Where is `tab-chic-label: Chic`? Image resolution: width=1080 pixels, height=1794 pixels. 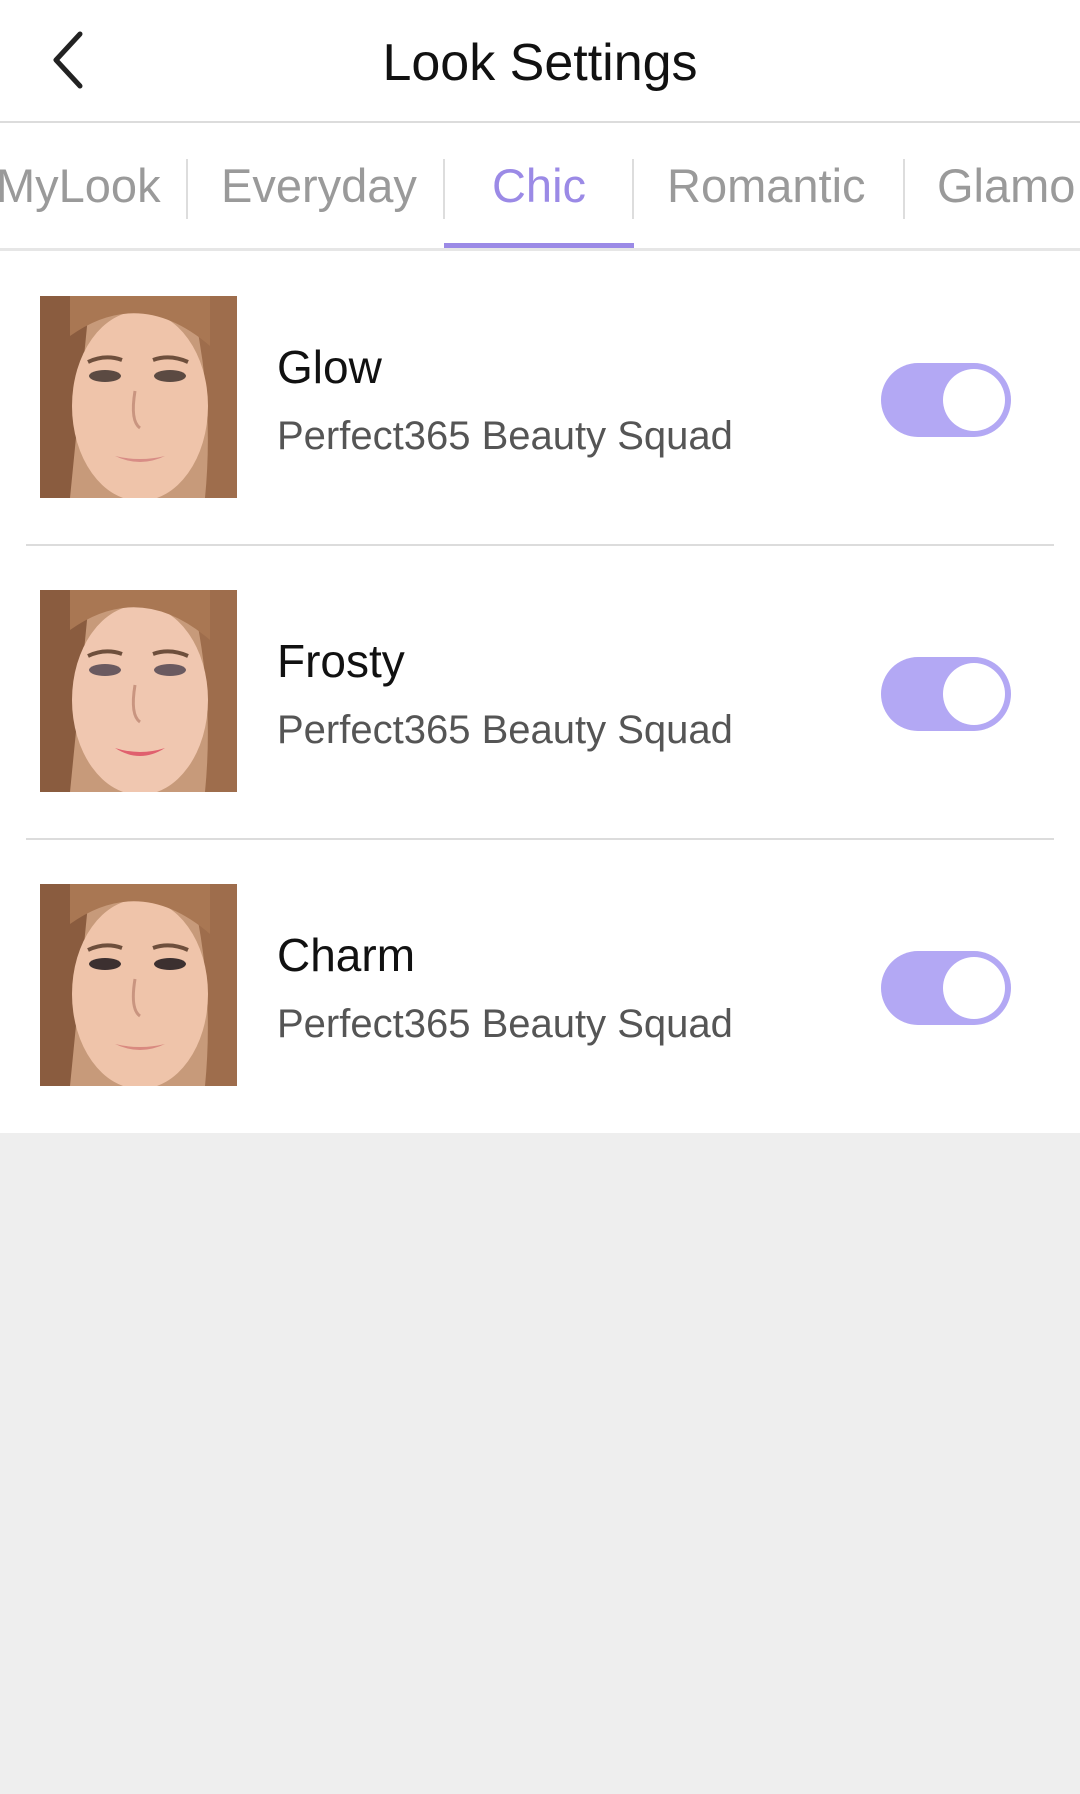
tab-chic-label: Chic is located at coordinates (539, 185).